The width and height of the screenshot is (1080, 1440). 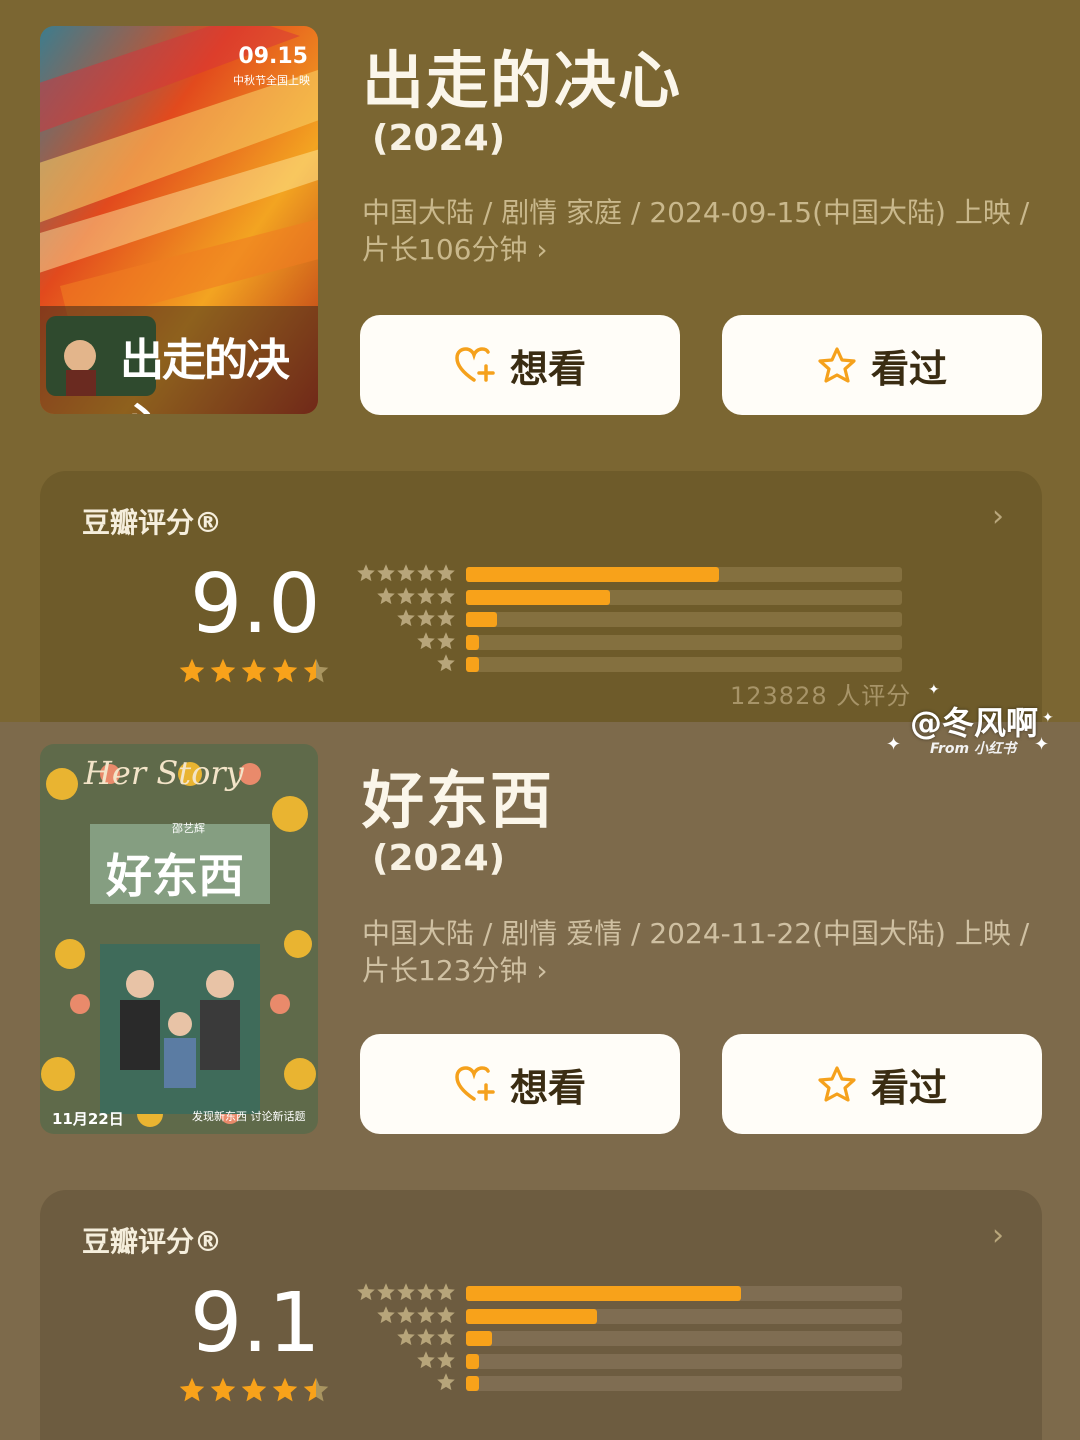 What do you see at coordinates (547, 1087) in the screenshot?
I see `want-label: 想看` at bounding box center [547, 1087].